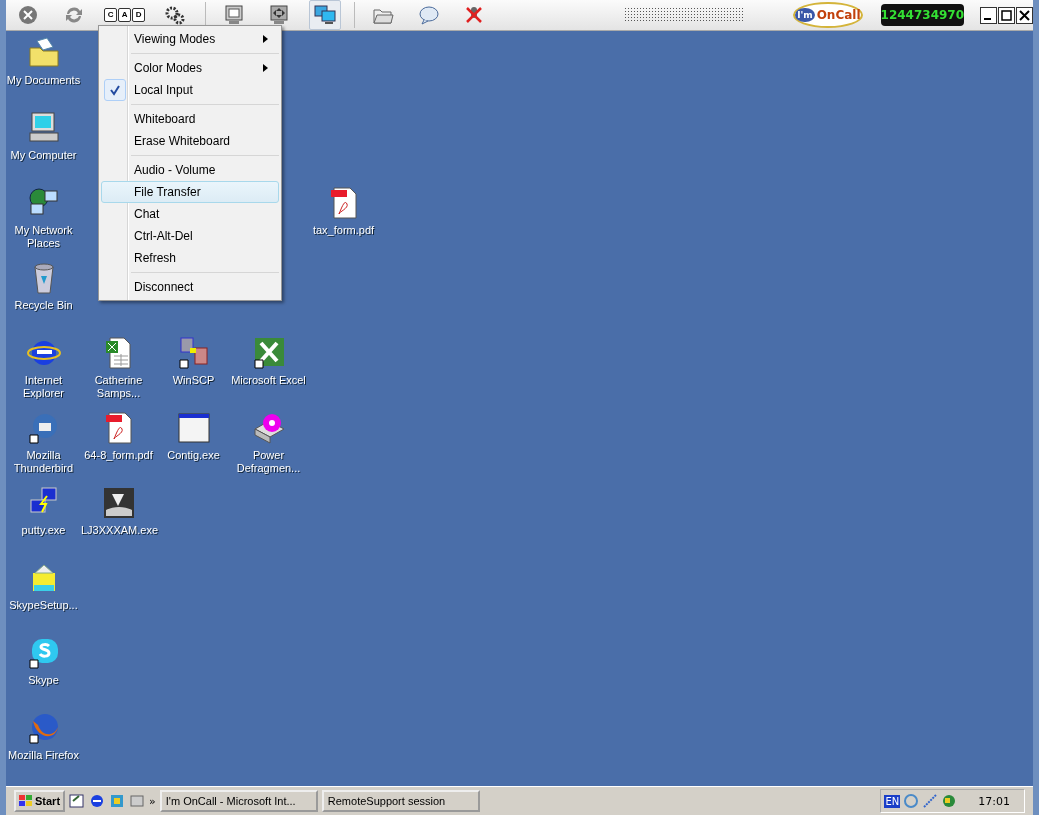 The width and height of the screenshot is (1039, 815). I want to click on keyboard-key: C, so click(111, 15).